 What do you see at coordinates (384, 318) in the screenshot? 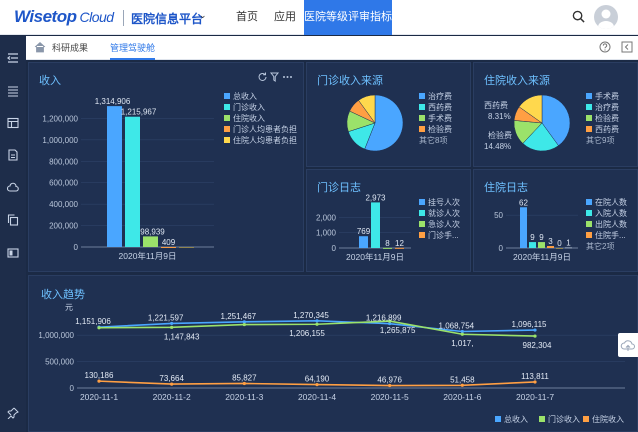
I see `data-label: 1,216,899` at bounding box center [384, 318].